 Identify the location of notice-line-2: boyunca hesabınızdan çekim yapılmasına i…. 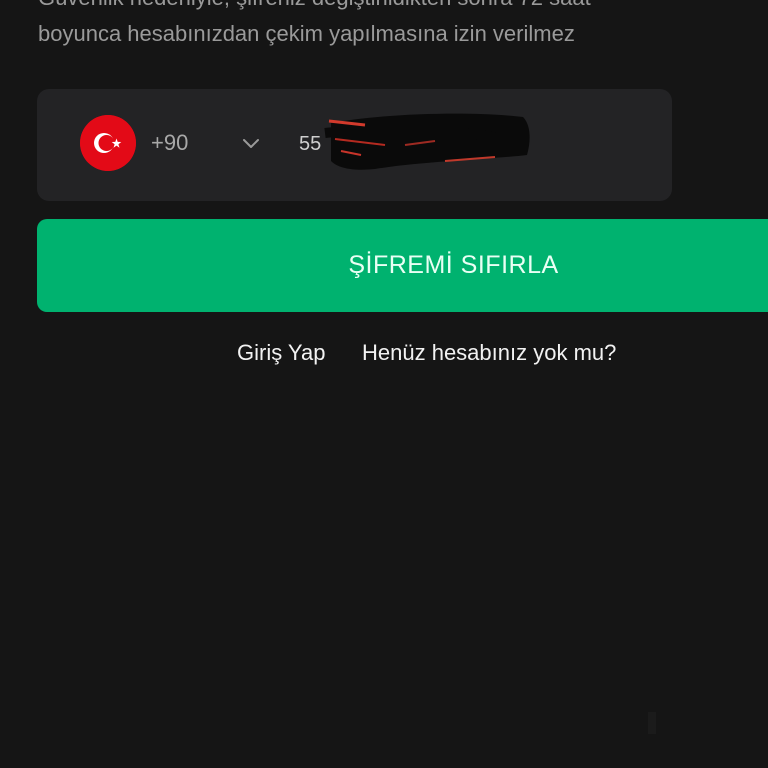
(306, 33).